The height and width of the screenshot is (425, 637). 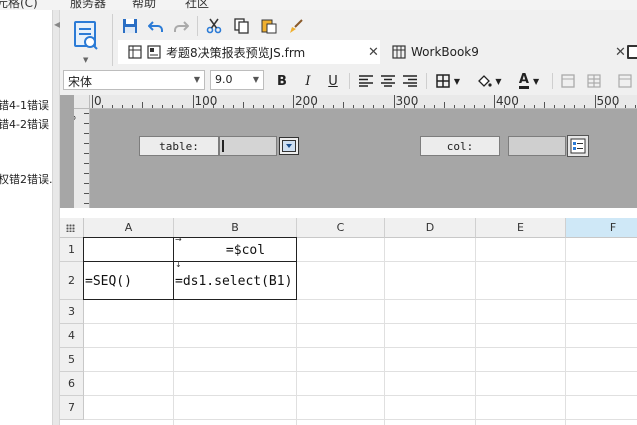 What do you see at coordinates (134, 80) in the screenshot?
I see `font-family-select: 宋体 ▼` at bounding box center [134, 80].